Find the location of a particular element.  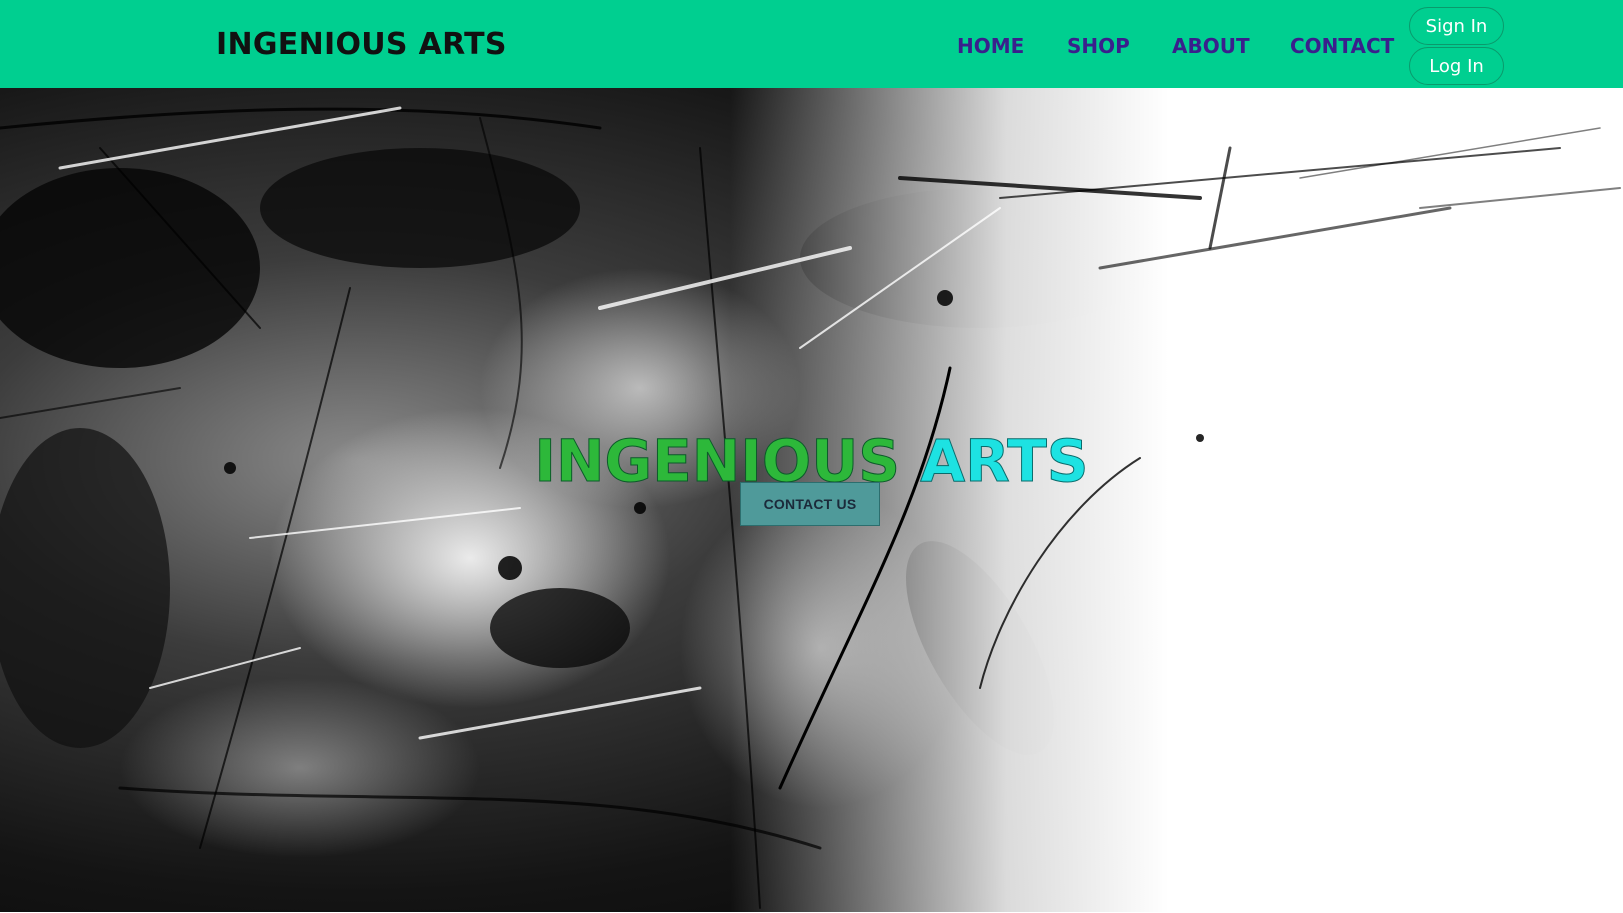

nav-home-link: HOME is located at coordinates (990, 46).